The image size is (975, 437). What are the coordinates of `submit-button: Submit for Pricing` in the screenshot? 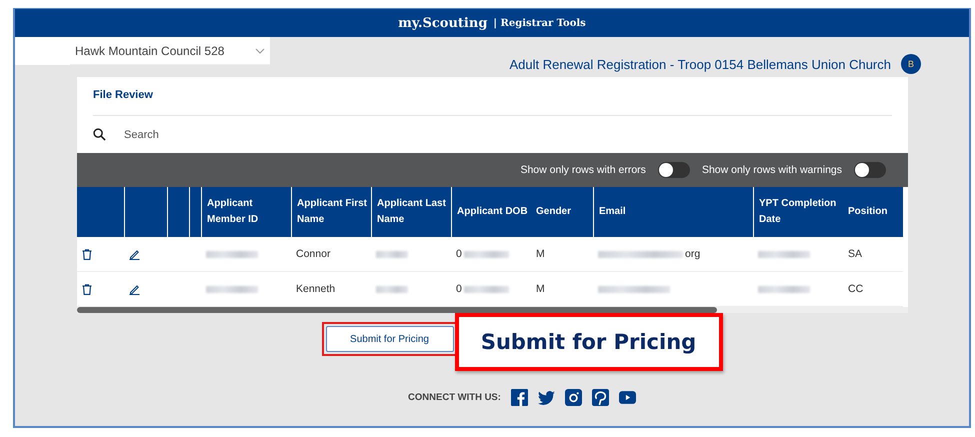 It's located at (390, 339).